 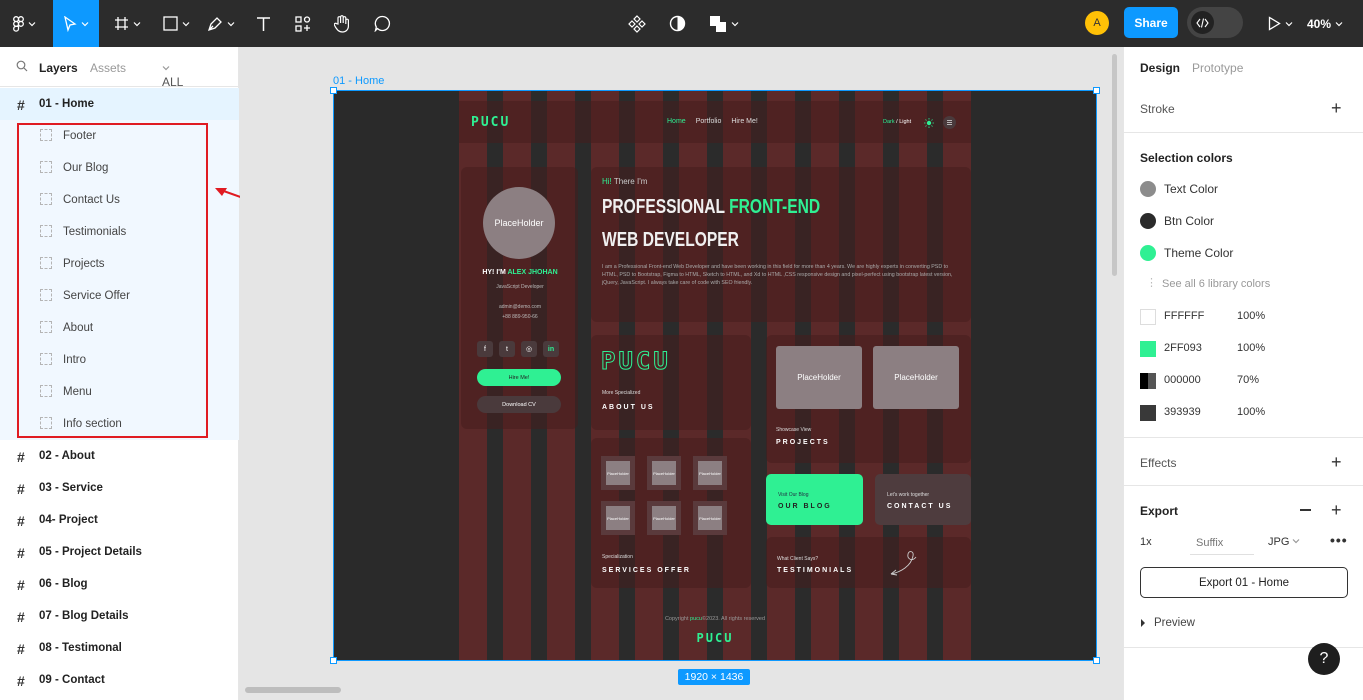 I want to click on color-style-label: Theme Color, so click(x=1199, y=253).